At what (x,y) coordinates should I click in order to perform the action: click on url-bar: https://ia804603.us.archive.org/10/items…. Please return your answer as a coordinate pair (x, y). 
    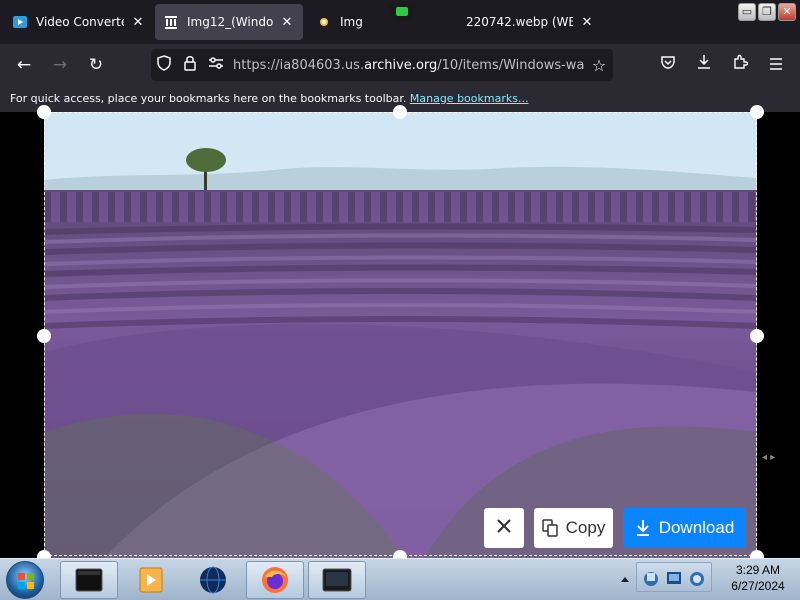
    Looking at the image, I should click on (382, 65).